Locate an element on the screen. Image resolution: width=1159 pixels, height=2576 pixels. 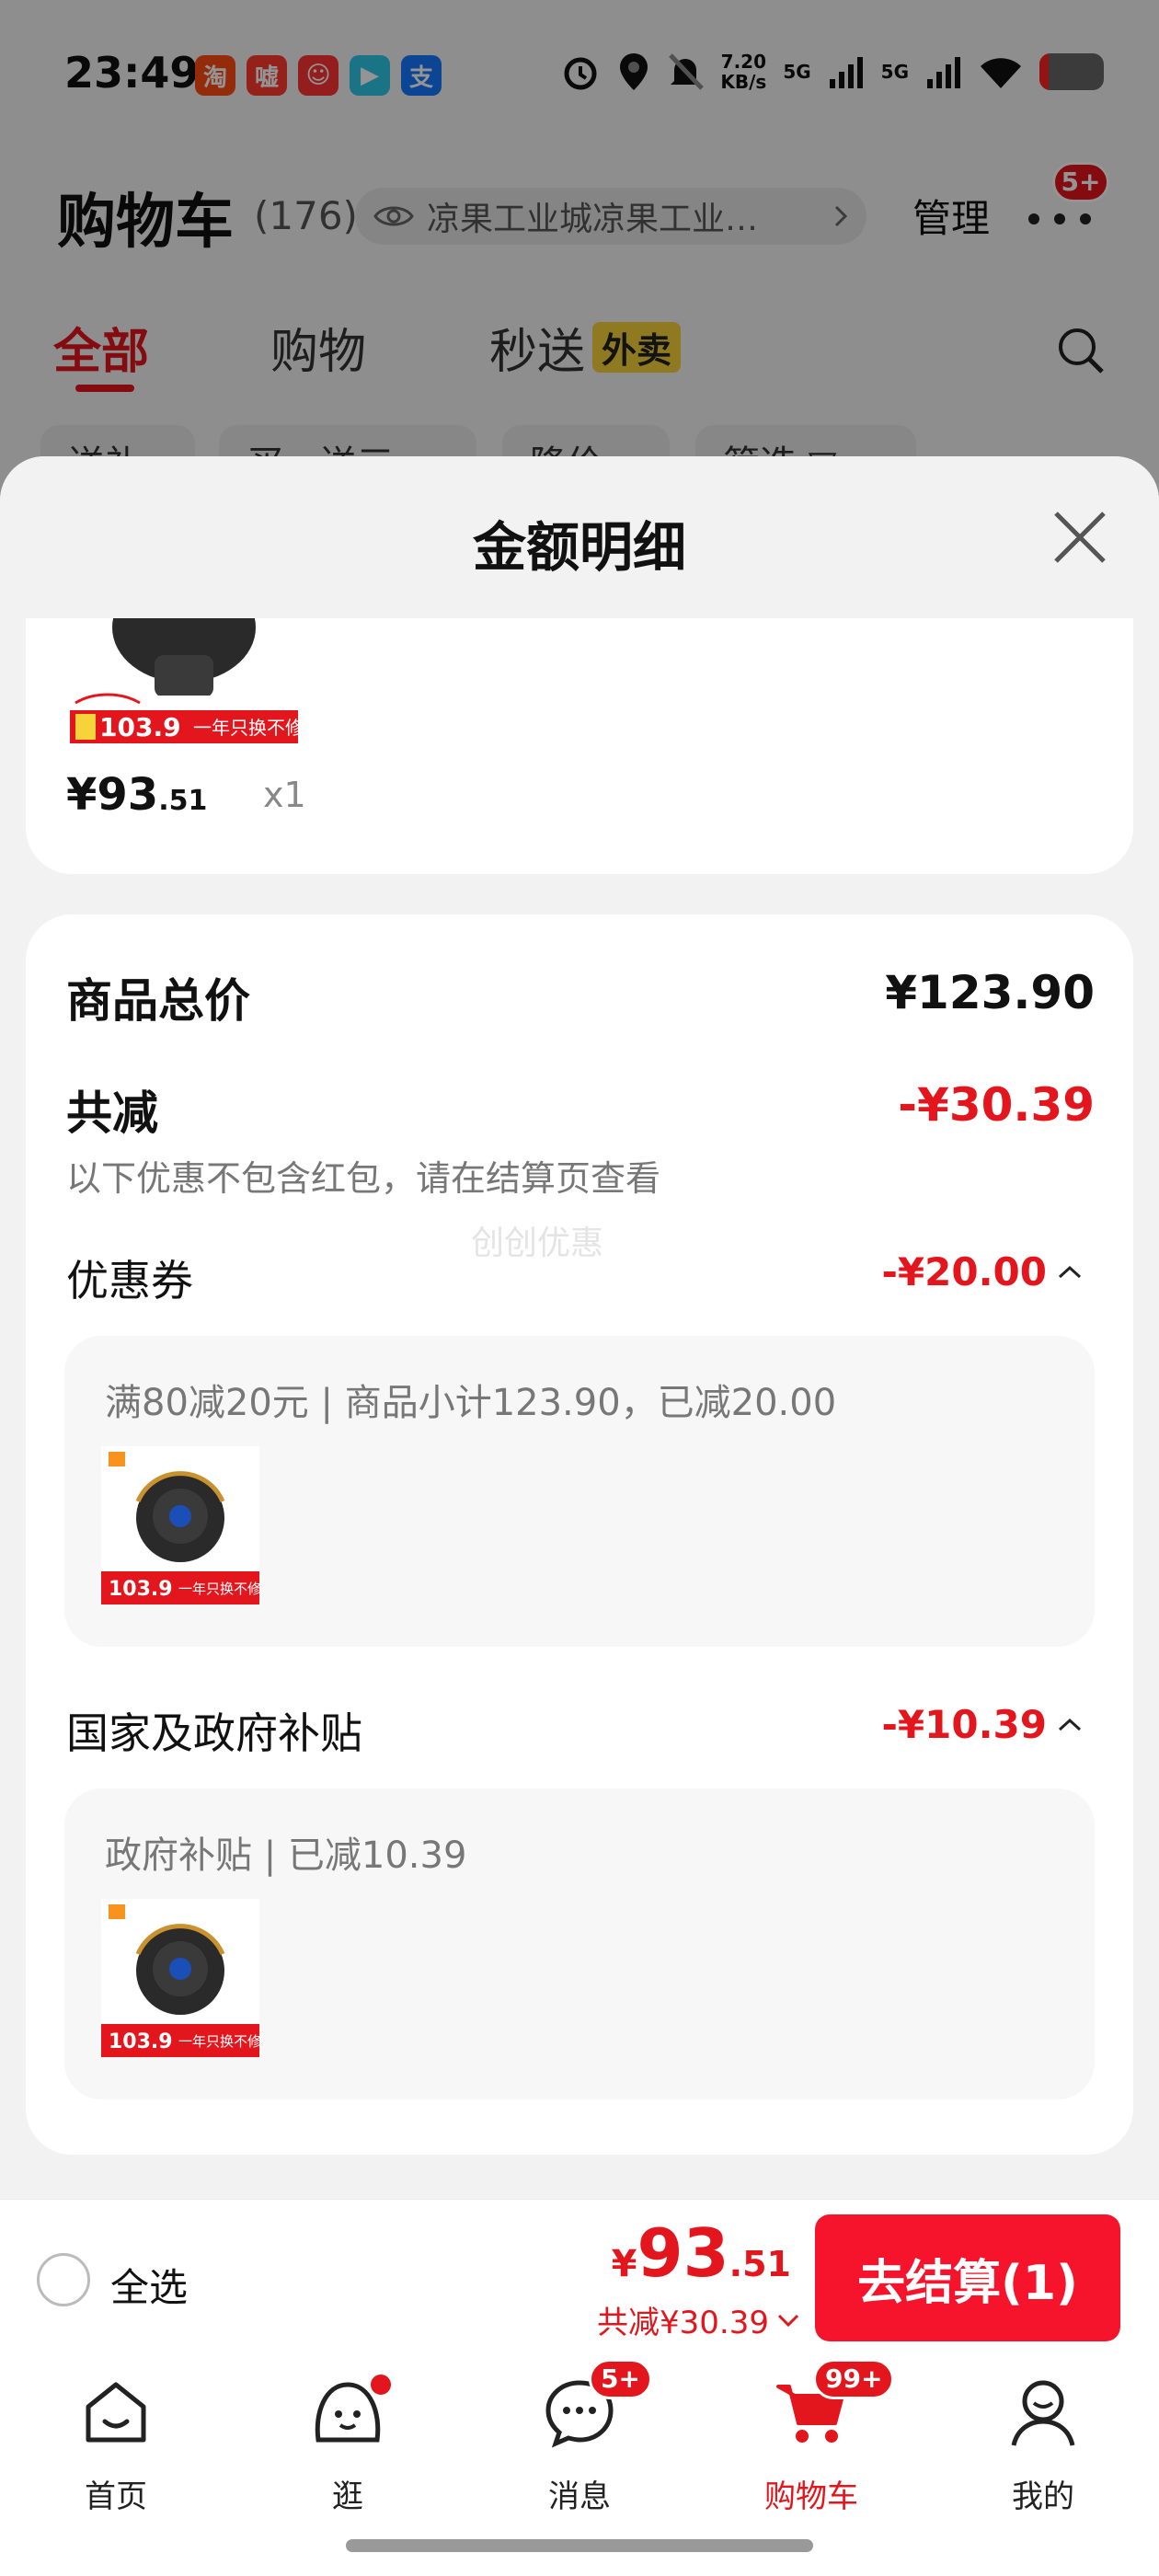
product-price-dec: .51 is located at coordinates (183, 801).